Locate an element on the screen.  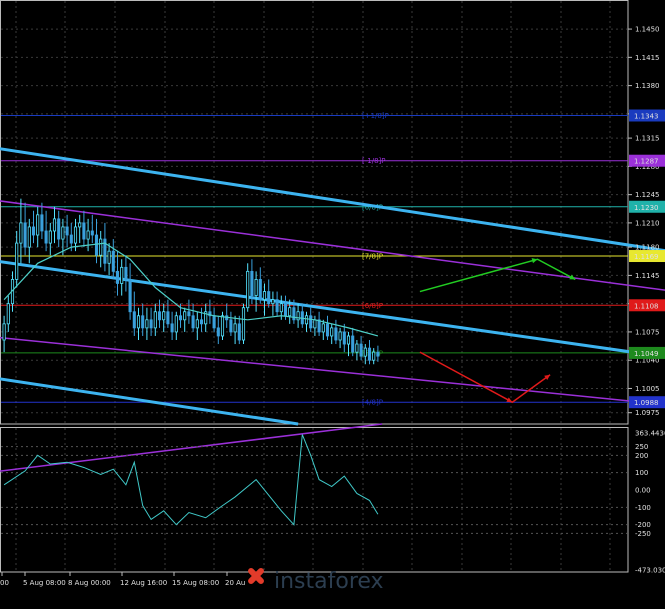
osc-tick-label: -200 is located at coordinates (643, 525).